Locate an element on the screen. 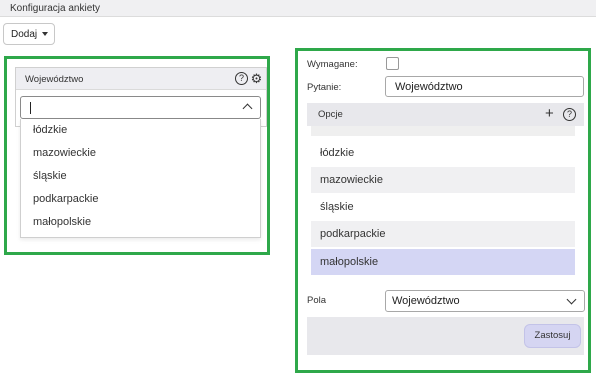  option-row: śląskie is located at coordinates (443, 207).